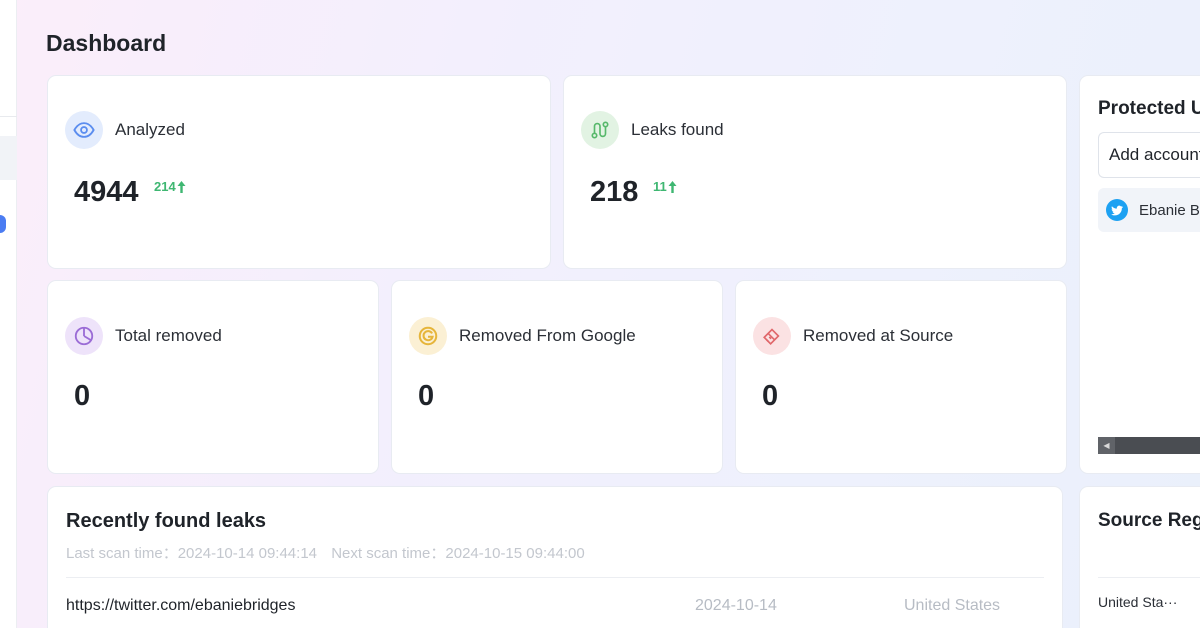 This screenshot has height=628, width=1200. I want to click on eraser-icon, so click(772, 336).